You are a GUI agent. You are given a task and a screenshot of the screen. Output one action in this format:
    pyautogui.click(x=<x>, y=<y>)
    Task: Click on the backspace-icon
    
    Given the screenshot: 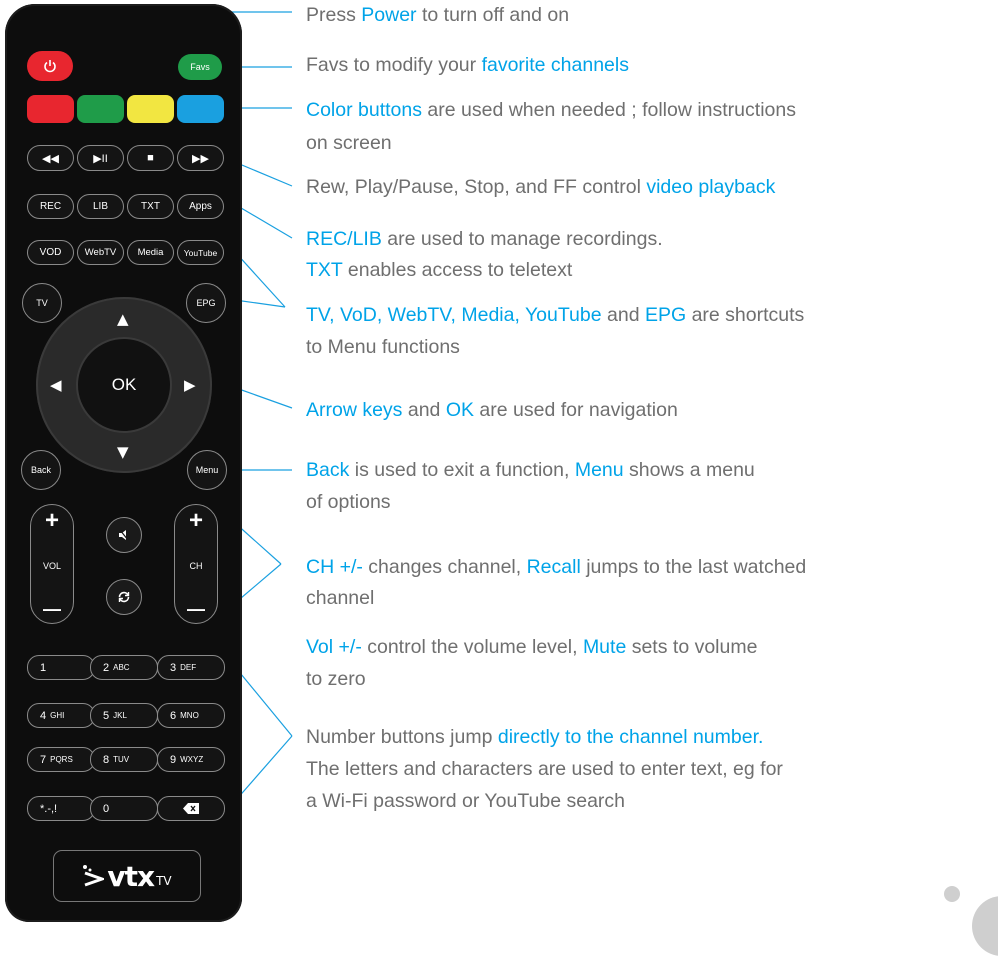 What is the action you would take?
    pyautogui.click(x=191, y=808)
    